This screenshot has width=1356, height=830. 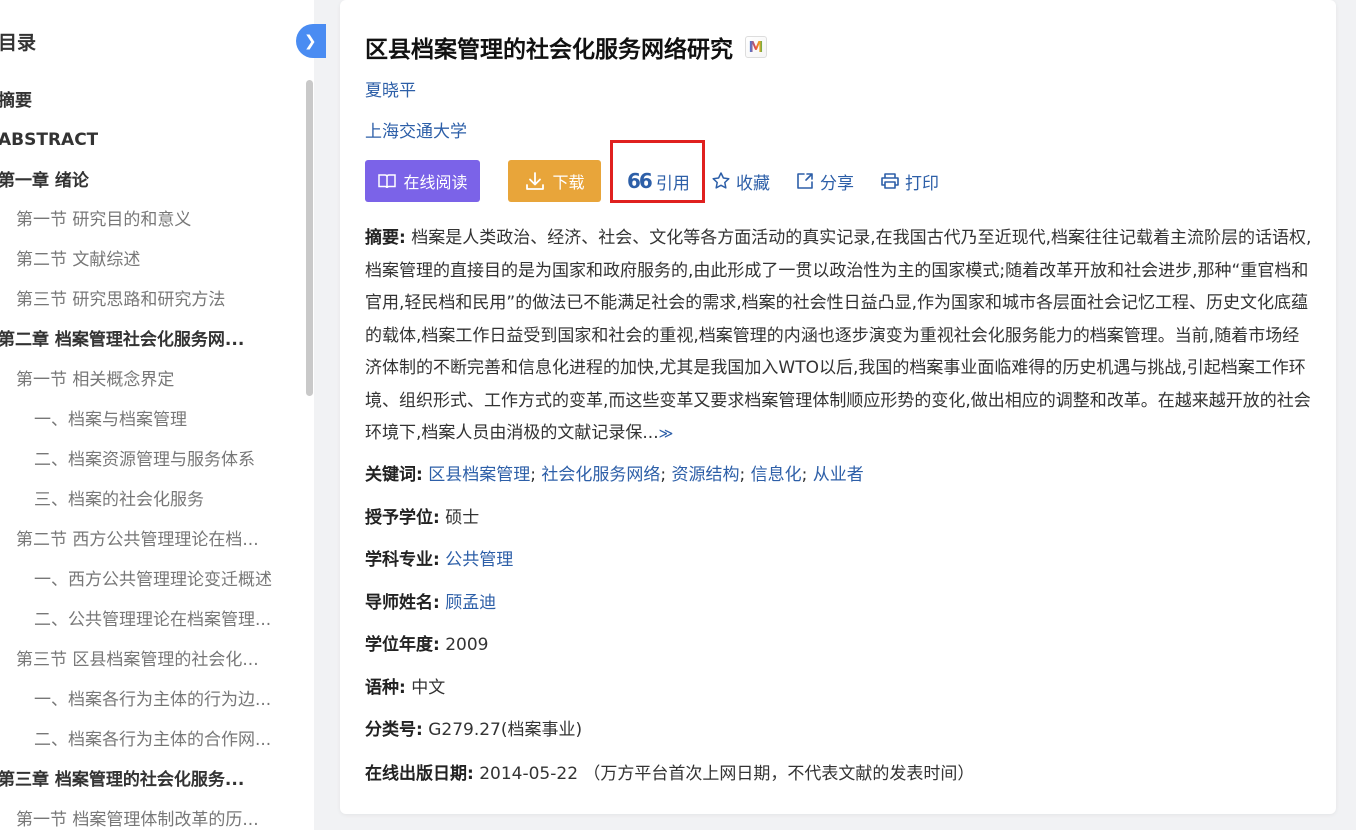 What do you see at coordinates (110, 420) in the screenshot?
I see `toc-item: 一、档案与档案管理` at bounding box center [110, 420].